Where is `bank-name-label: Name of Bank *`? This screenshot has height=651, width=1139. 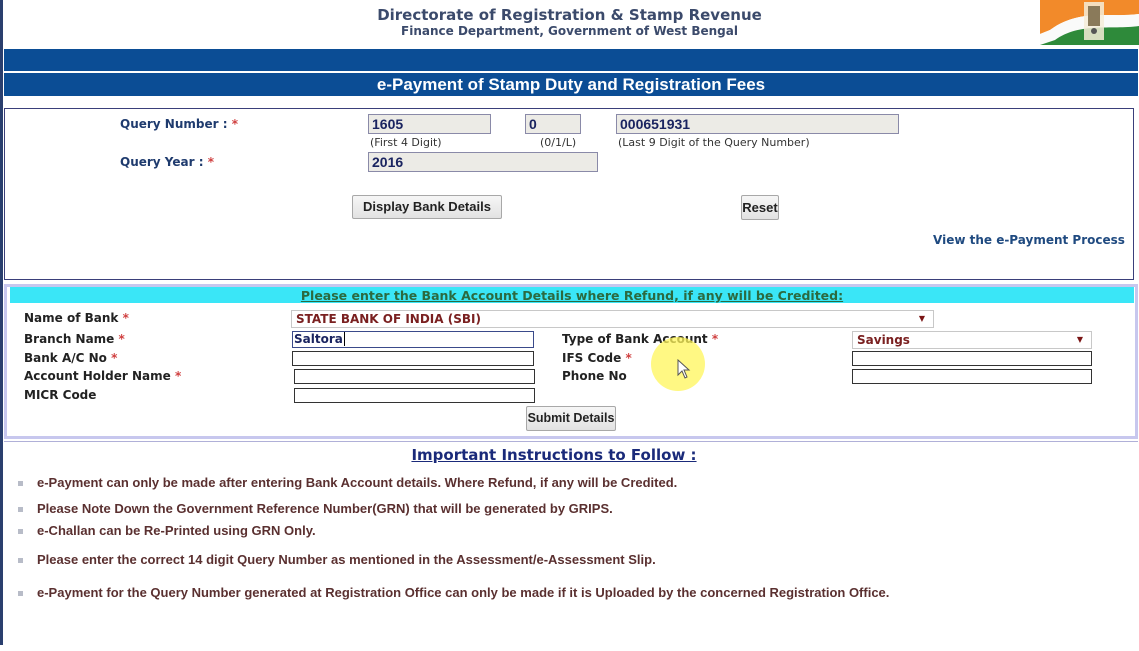 bank-name-label: Name of Bank * is located at coordinates (76, 318).